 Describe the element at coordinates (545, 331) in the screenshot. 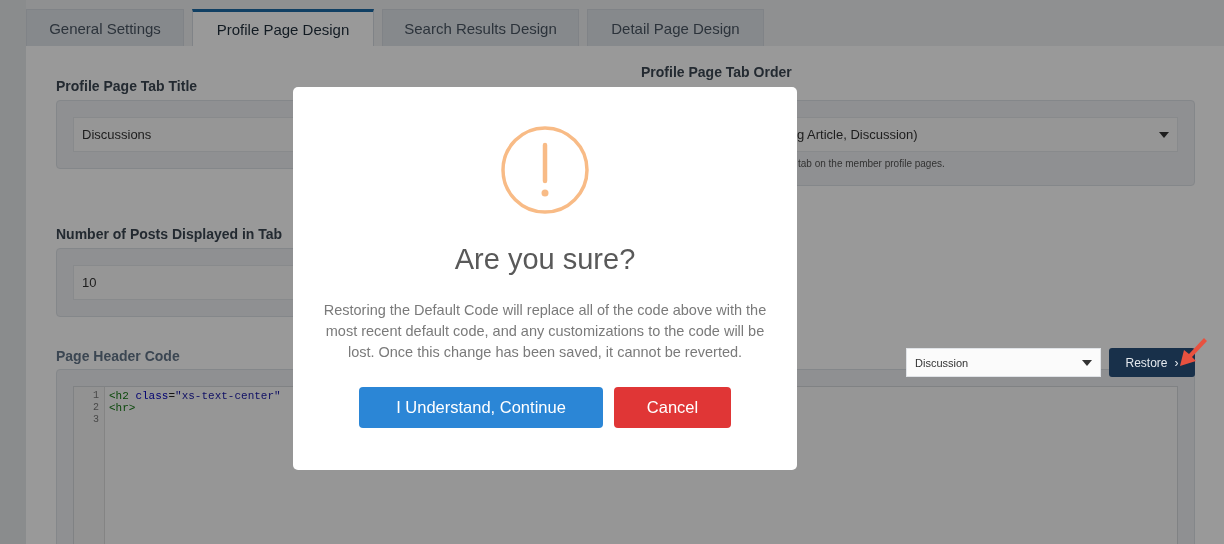

I see `dialog-message: Restoring the Default Code will replace all of the code above with the most recent default code, and any customizations to the code will be lost. Once this change has been saved, it cannot be reverted.` at that location.